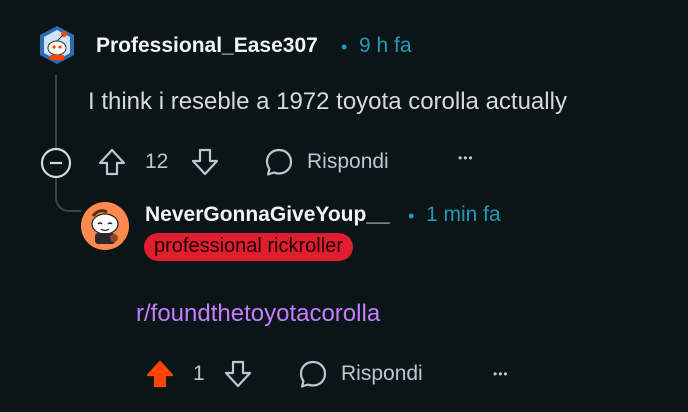 Image resolution: width=688 pixels, height=412 pixels. I want to click on thread-line-main, so click(56, 112).